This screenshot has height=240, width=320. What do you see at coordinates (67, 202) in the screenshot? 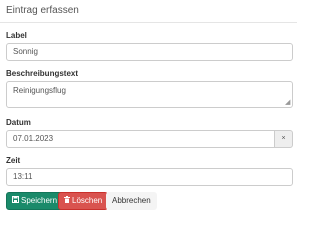
I see `trash-icon` at bounding box center [67, 202].